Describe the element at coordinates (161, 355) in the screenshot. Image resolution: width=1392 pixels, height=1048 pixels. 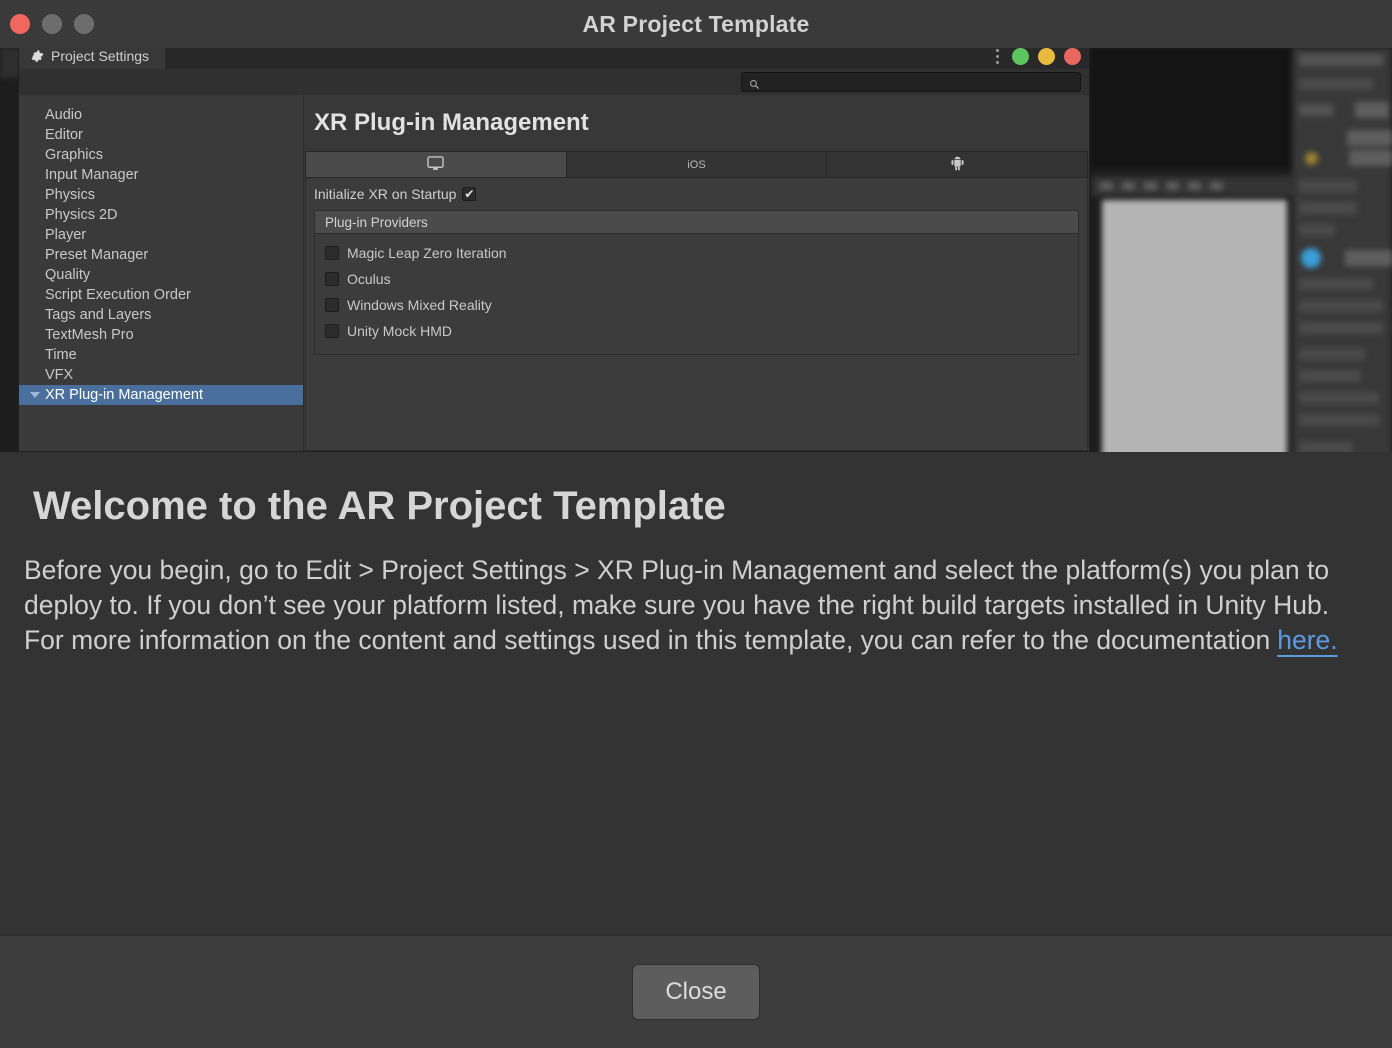
I see `sidebar-item-time: Time` at that location.